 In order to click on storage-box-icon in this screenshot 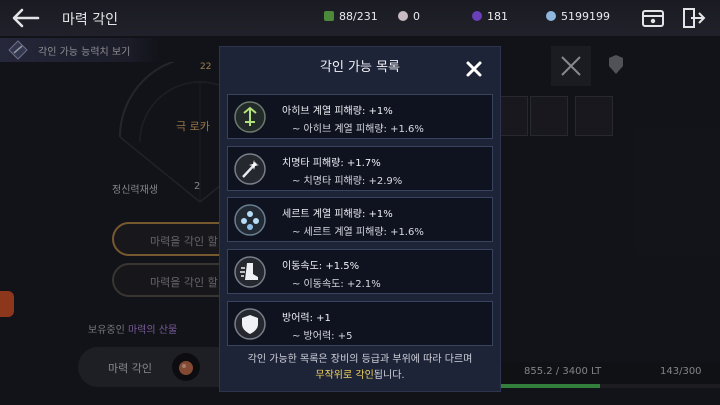, I will do `click(653, 18)`.